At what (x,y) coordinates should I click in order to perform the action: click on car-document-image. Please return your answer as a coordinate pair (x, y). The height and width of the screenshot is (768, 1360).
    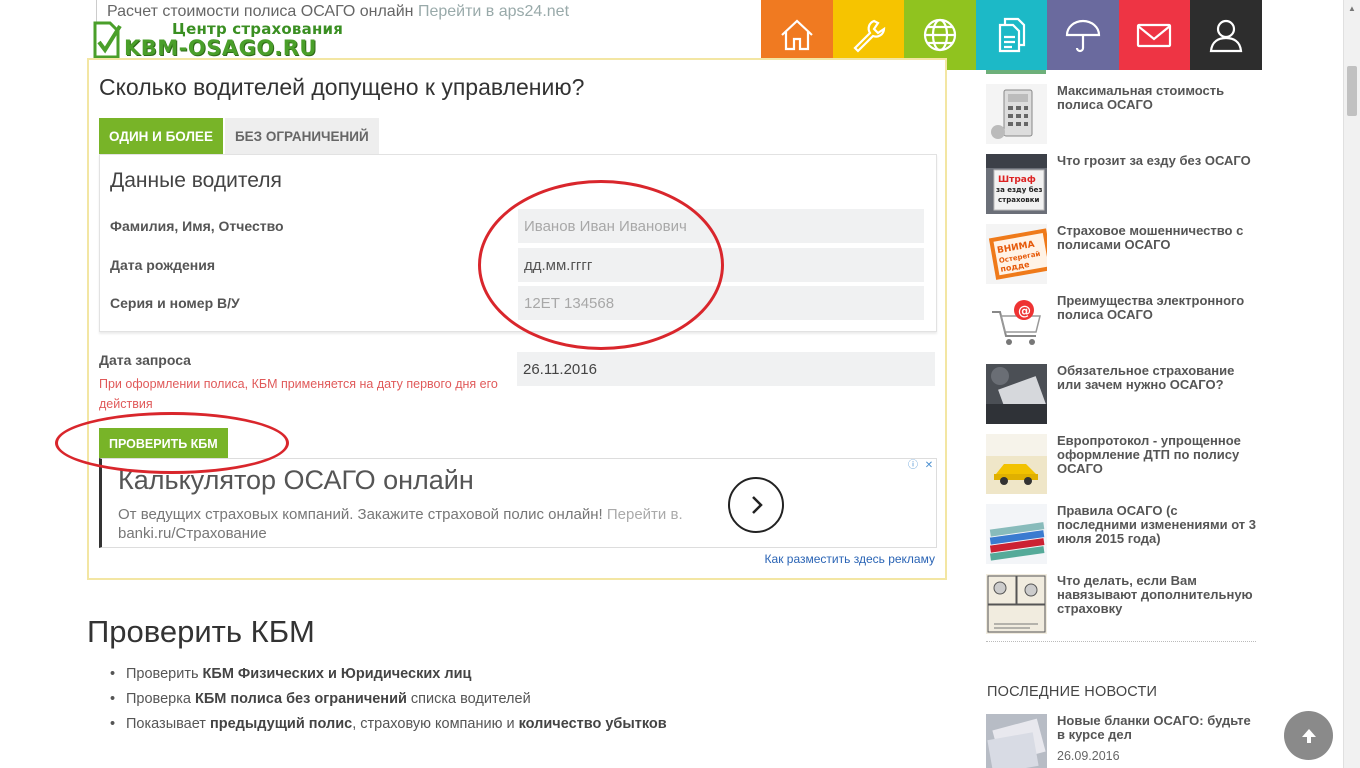
    Looking at the image, I should click on (1016, 394).